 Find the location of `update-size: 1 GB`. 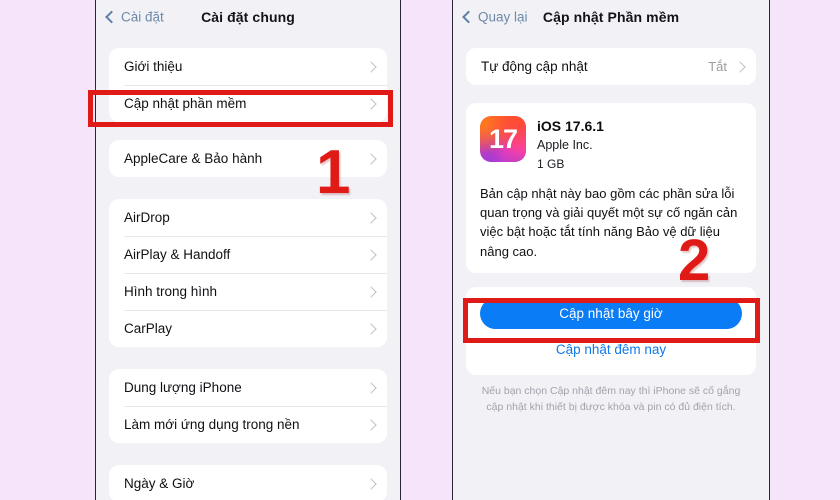

update-size: 1 GB is located at coordinates (551, 163).